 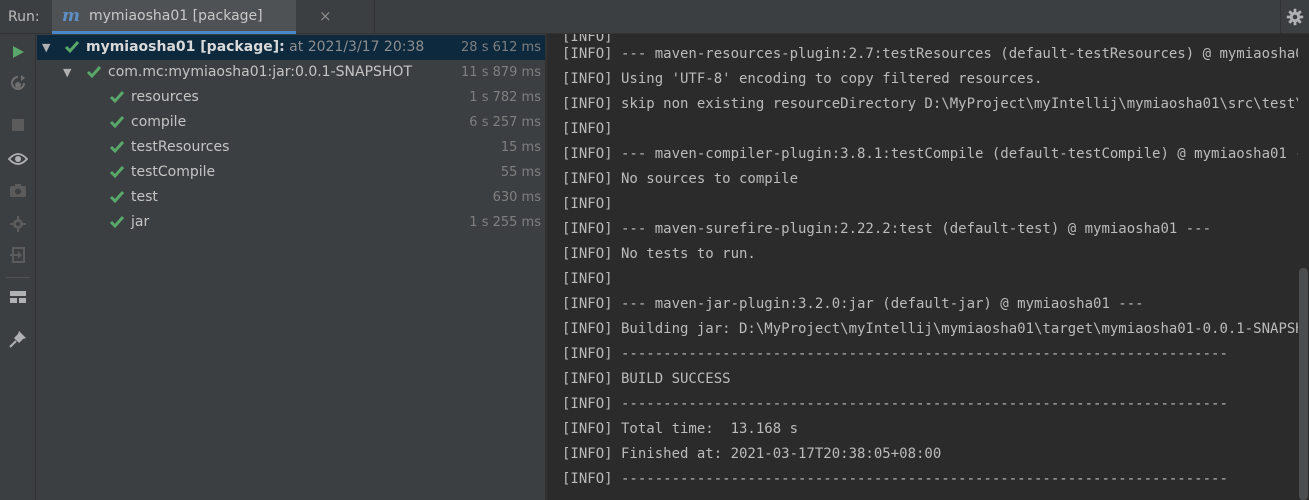 I want to click on run-toolbar, so click(x=18, y=267).